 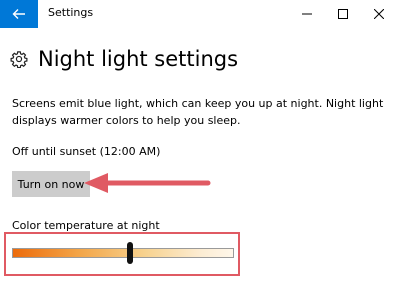 What do you see at coordinates (123, 253) in the screenshot?
I see `color-temperature-slider` at bounding box center [123, 253].